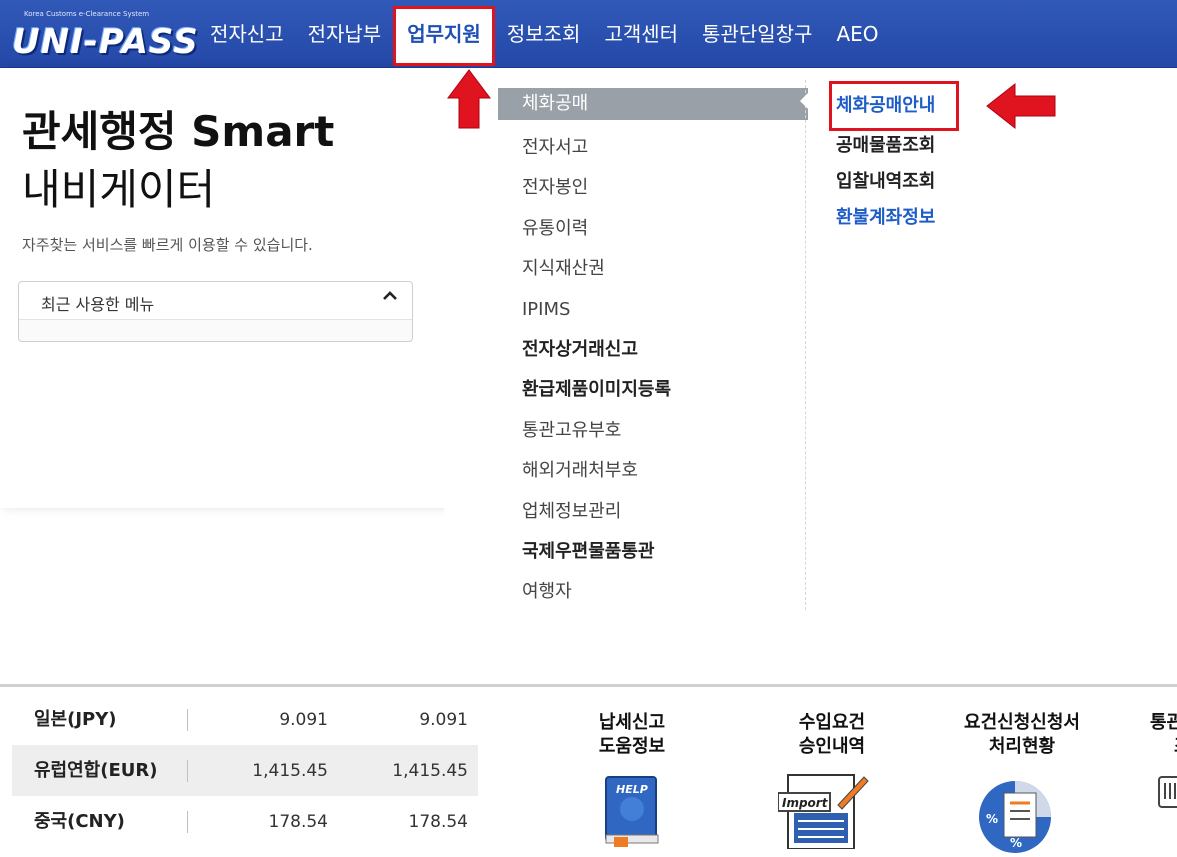 The height and width of the screenshot is (857, 1177). I want to click on submenu-list: 체화공매안내 공매물품조회 입찰내역조회 환불계좌정보, so click(894, 158).